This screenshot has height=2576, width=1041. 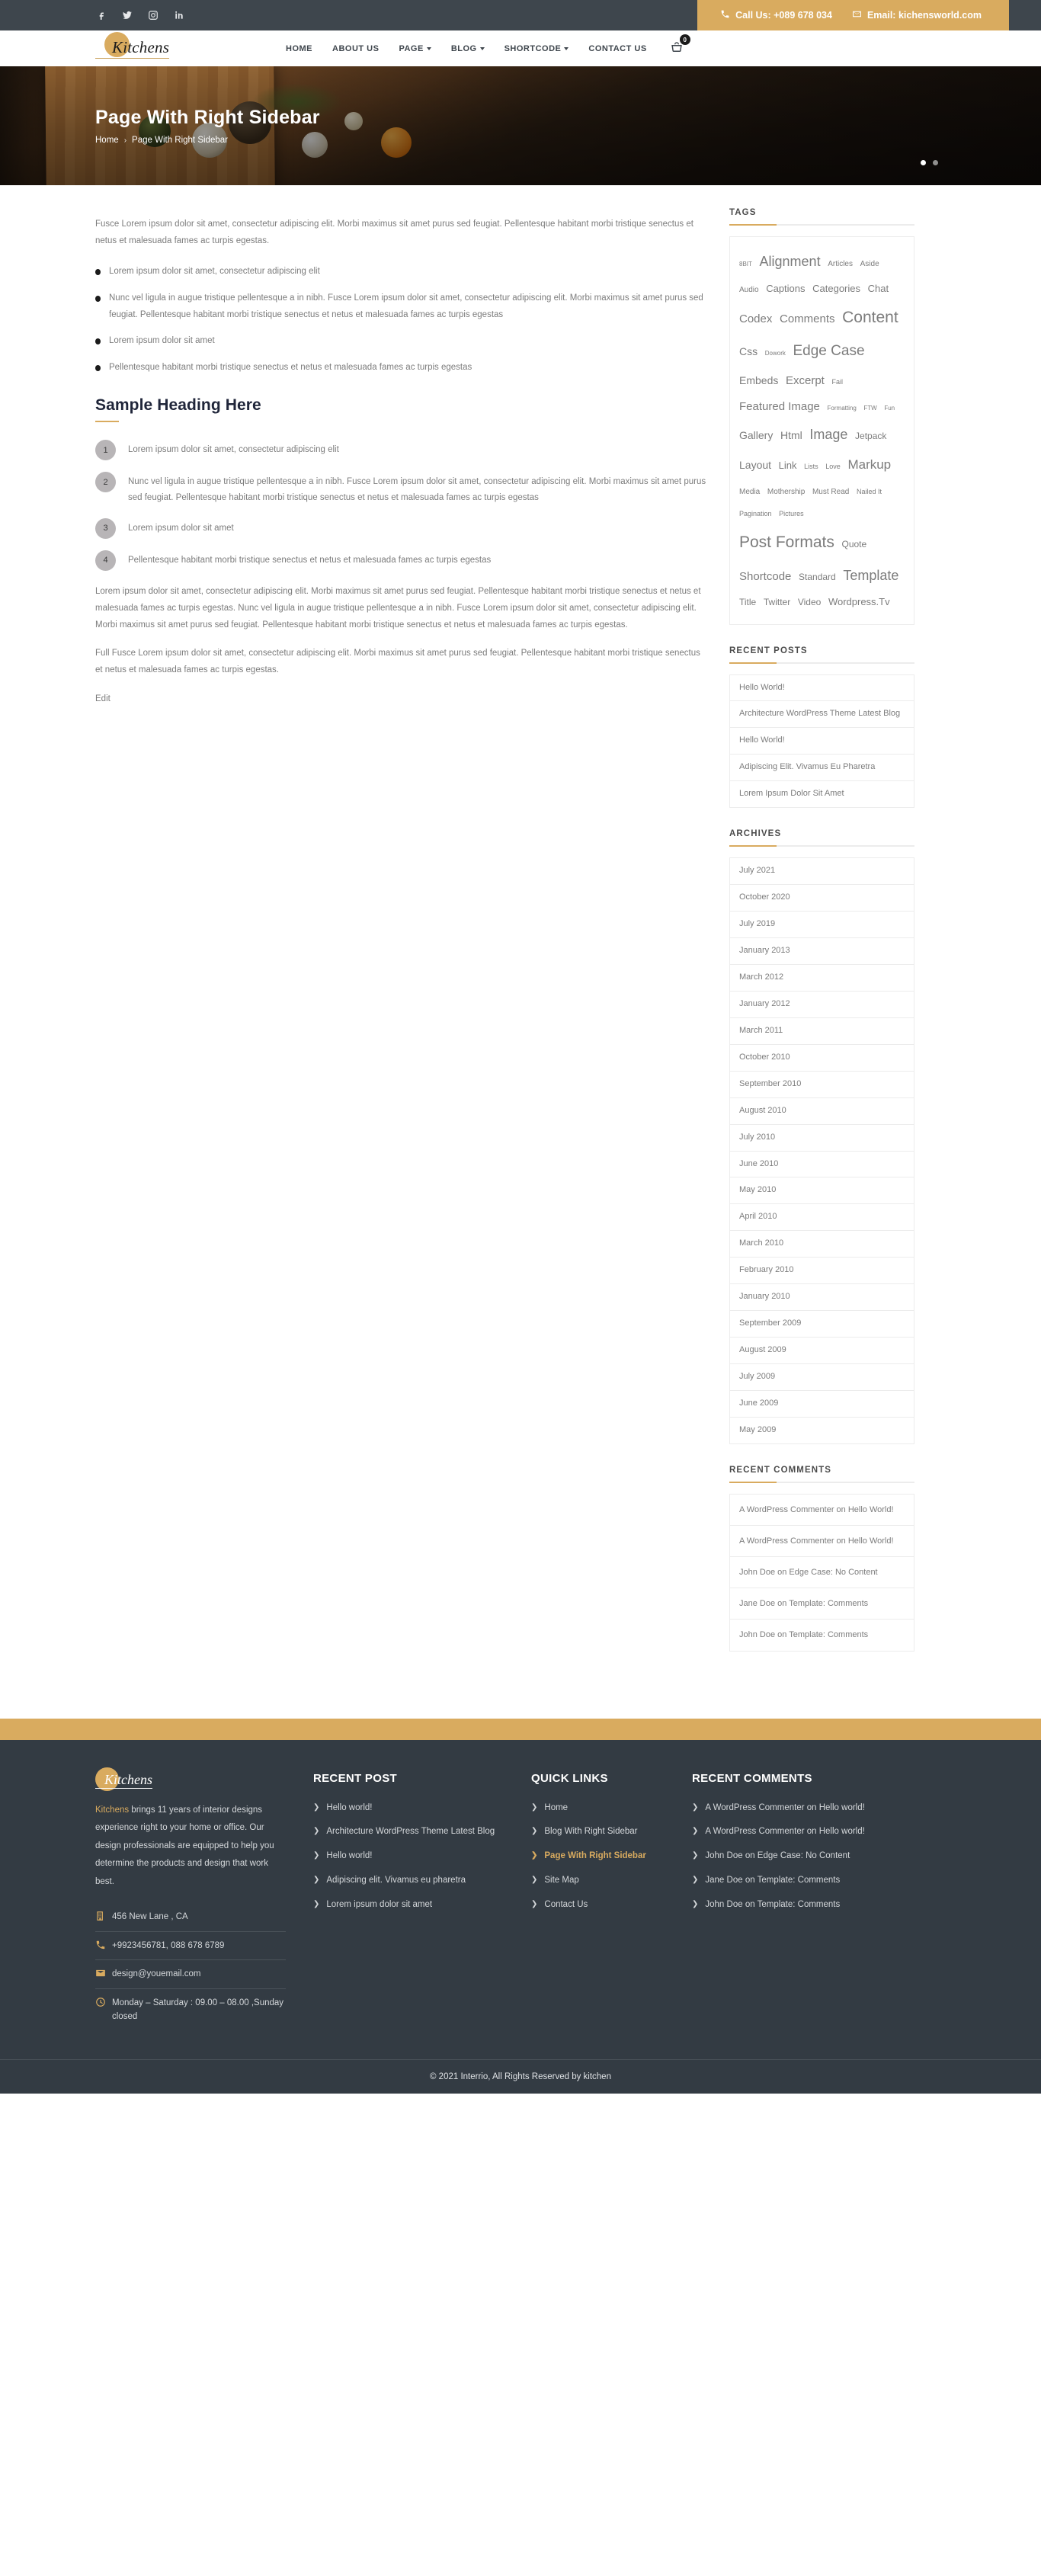 What do you see at coordinates (870, 408) in the screenshot?
I see `tag-link: FTW` at bounding box center [870, 408].